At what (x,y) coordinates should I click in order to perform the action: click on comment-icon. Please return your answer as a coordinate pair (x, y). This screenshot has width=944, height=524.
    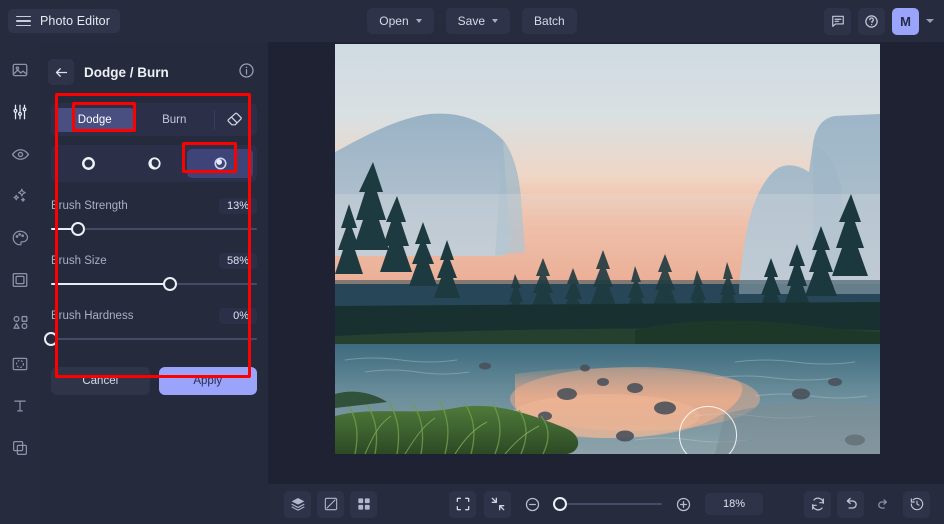
    Looking at the image, I should click on (837, 21).